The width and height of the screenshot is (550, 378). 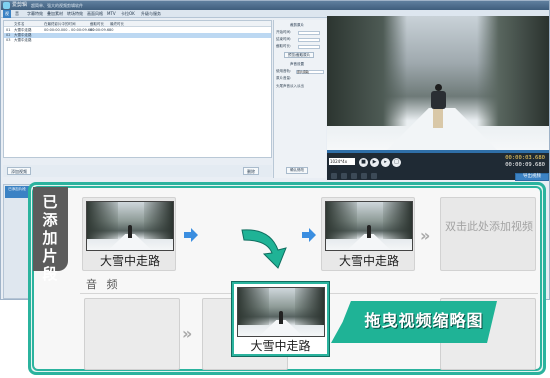 What do you see at coordinates (354, 176) in the screenshot?
I see `crop-icon` at bounding box center [354, 176].